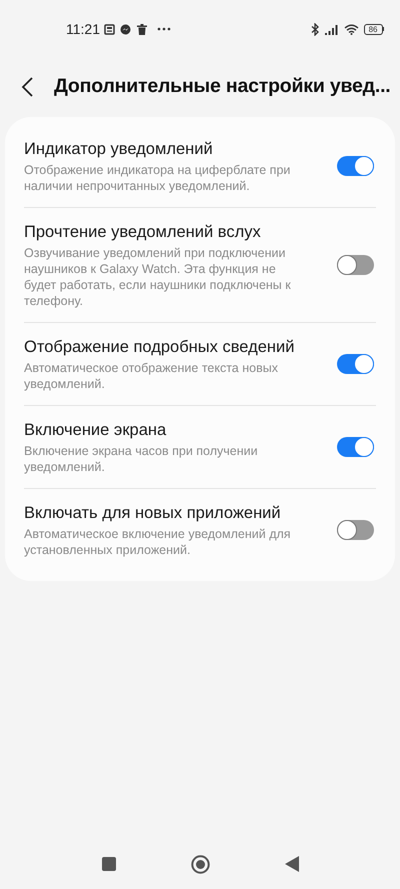 The height and width of the screenshot is (889, 400). Describe the element at coordinates (158, 542) in the screenshot. I see `setting-description: Автоматическое включение уведомлений для установленных приложений.` at that location.